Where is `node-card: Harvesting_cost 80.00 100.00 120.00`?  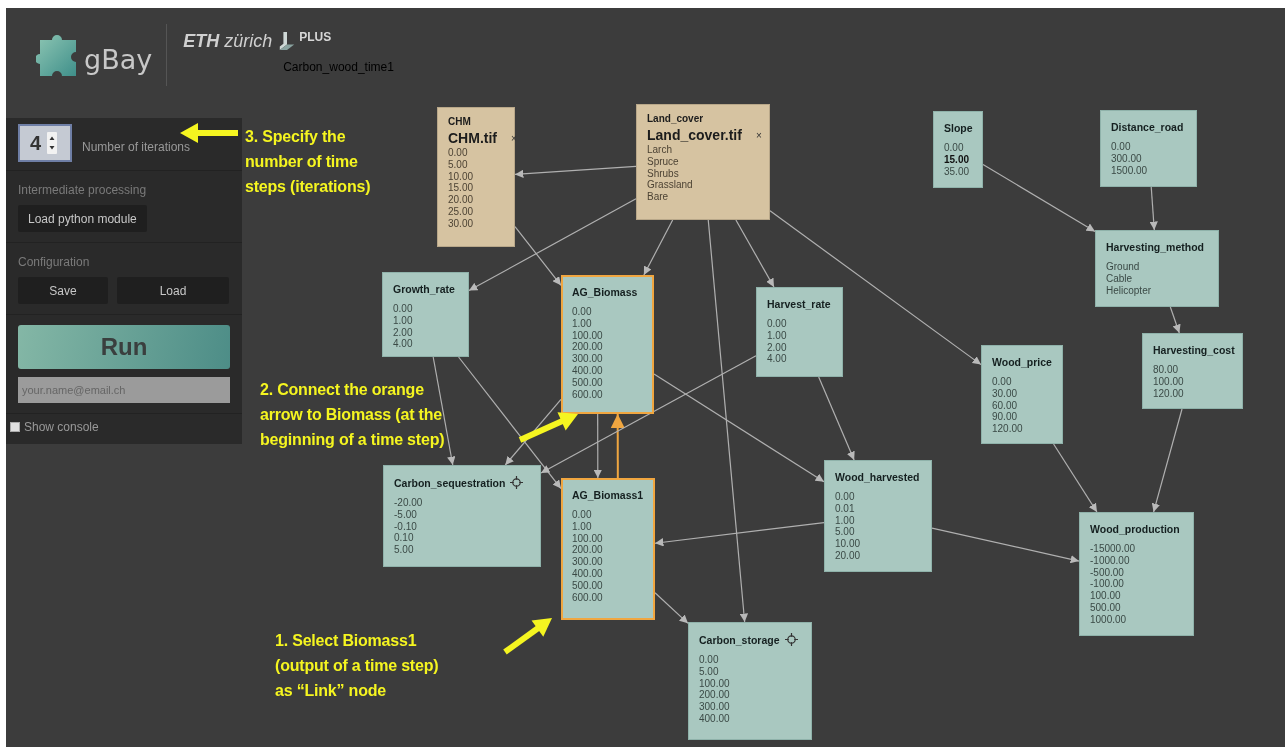
node-card: Harvesting_cost 80.00 100.00 120.00 is located at coordinates (1192, 371).